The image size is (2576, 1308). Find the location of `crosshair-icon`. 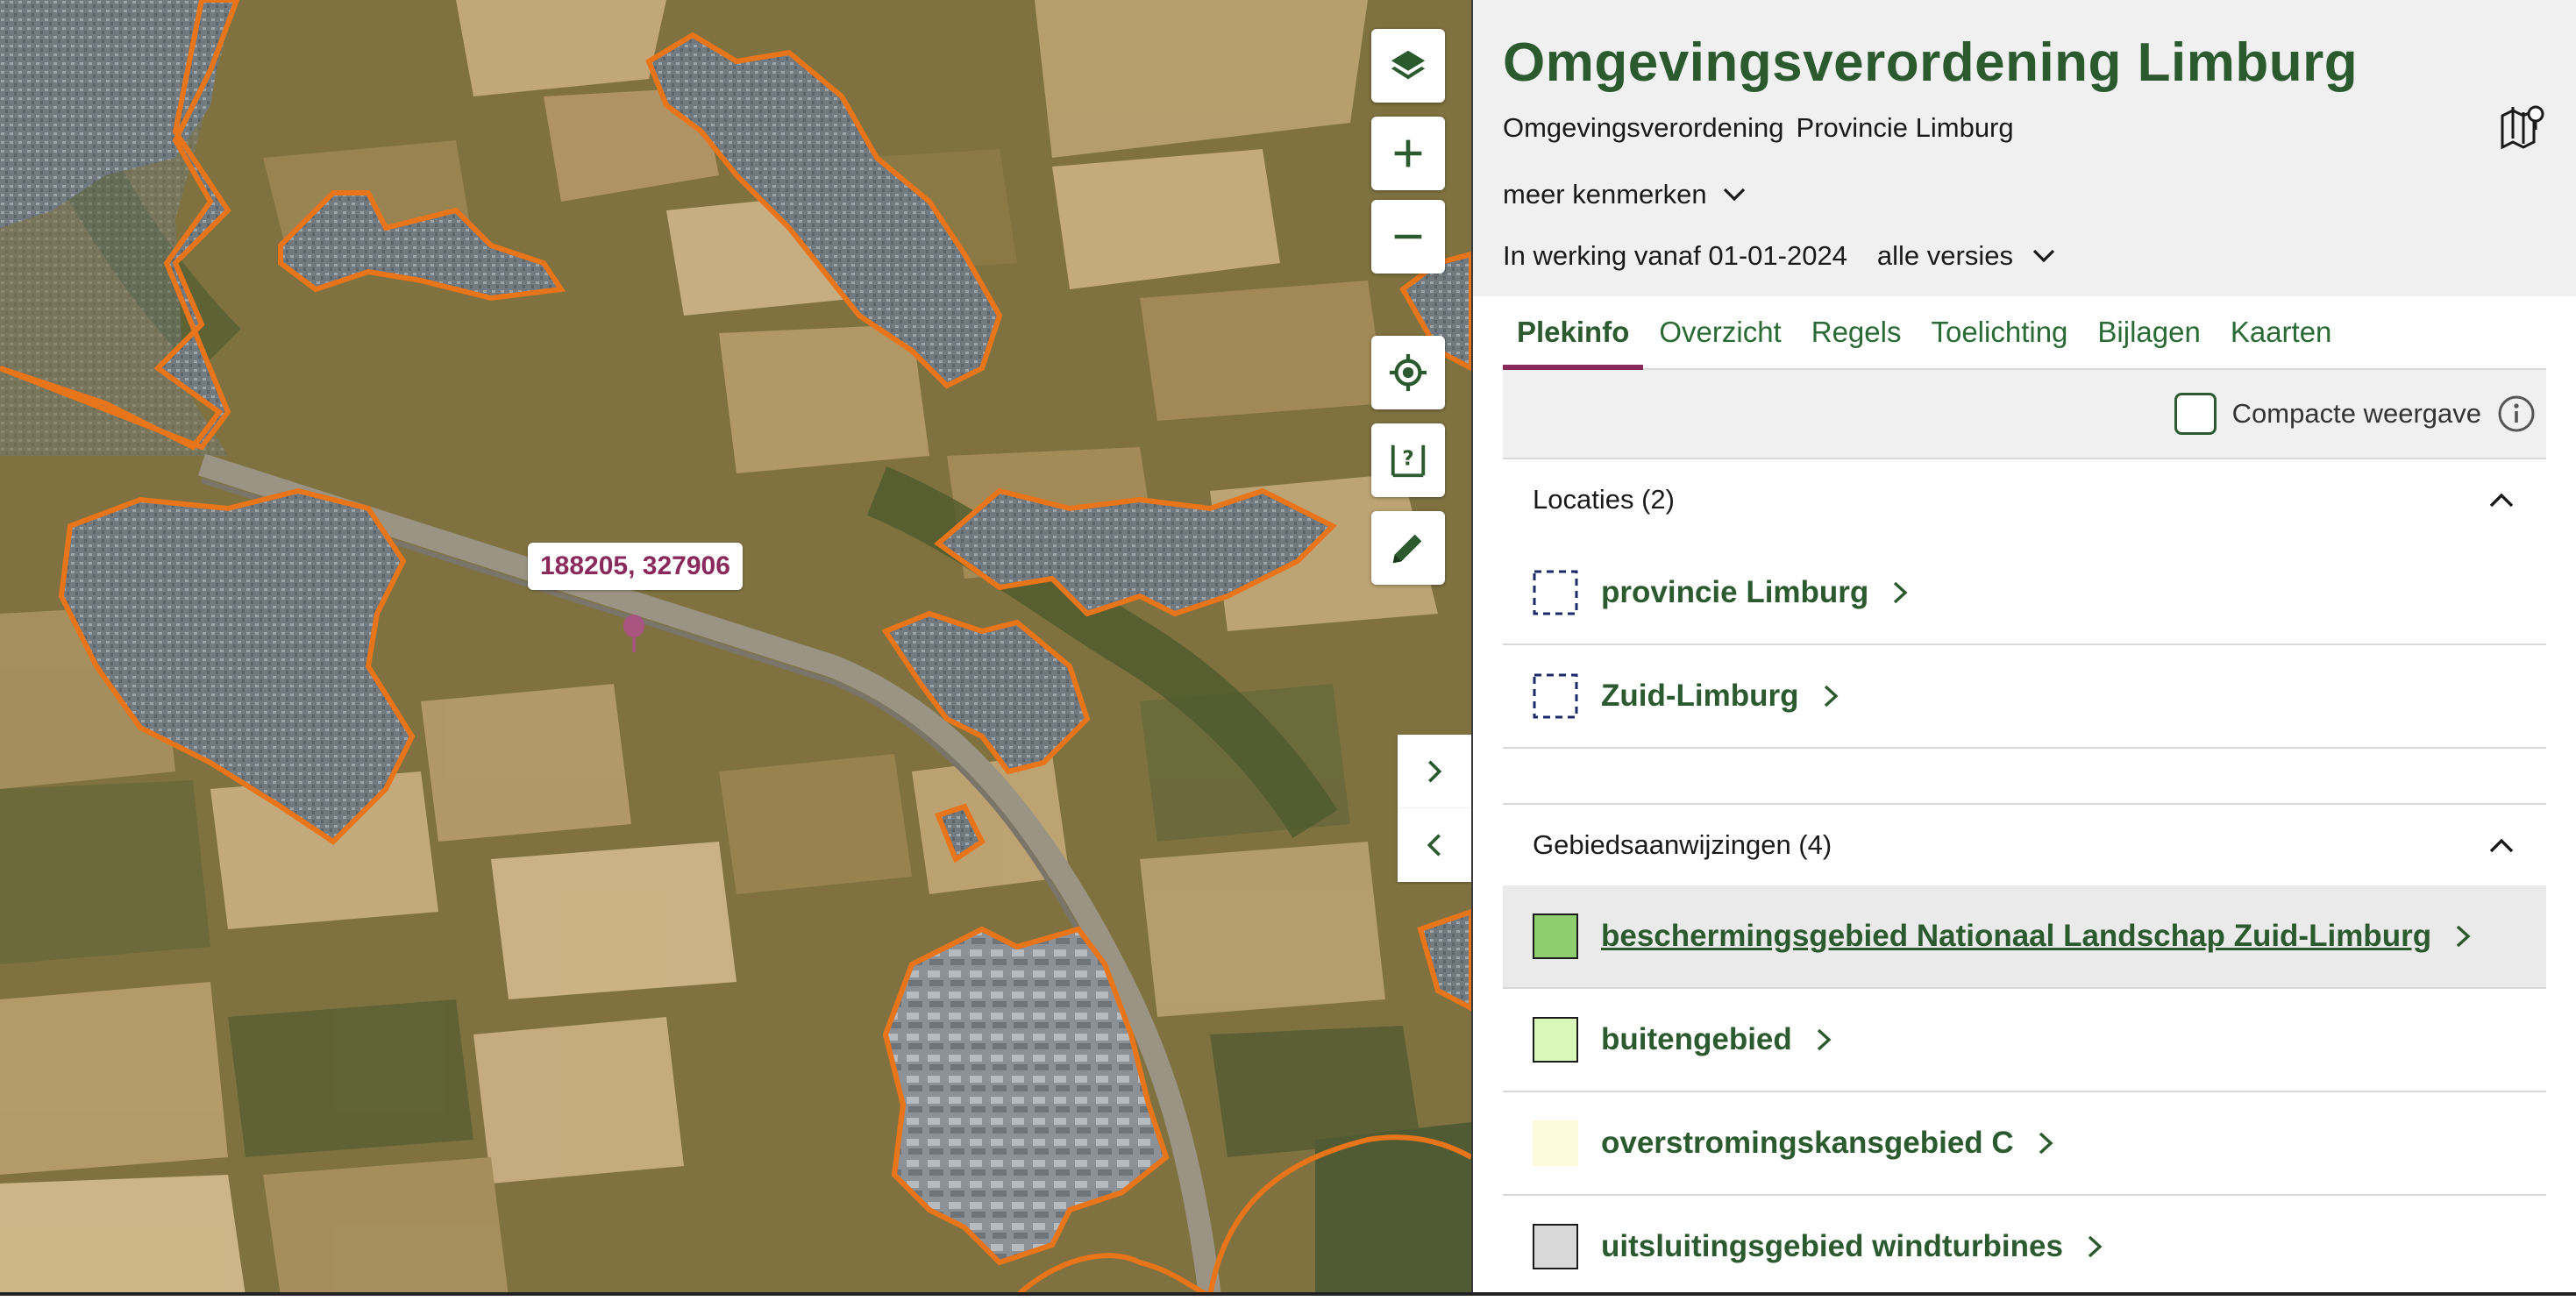

crosshair-icon is located at coordinates (1408, 372).